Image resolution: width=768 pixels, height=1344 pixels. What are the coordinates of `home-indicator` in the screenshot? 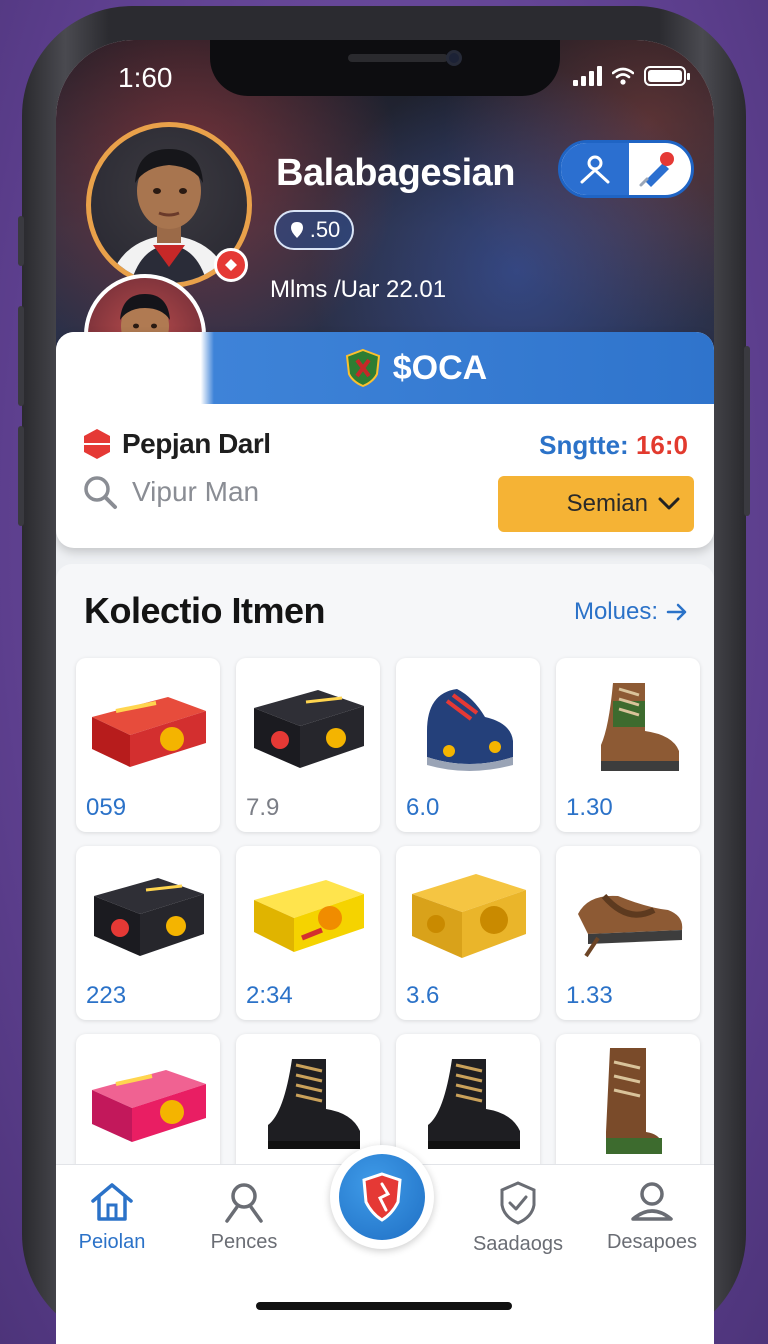 It's located at (384, 1306).